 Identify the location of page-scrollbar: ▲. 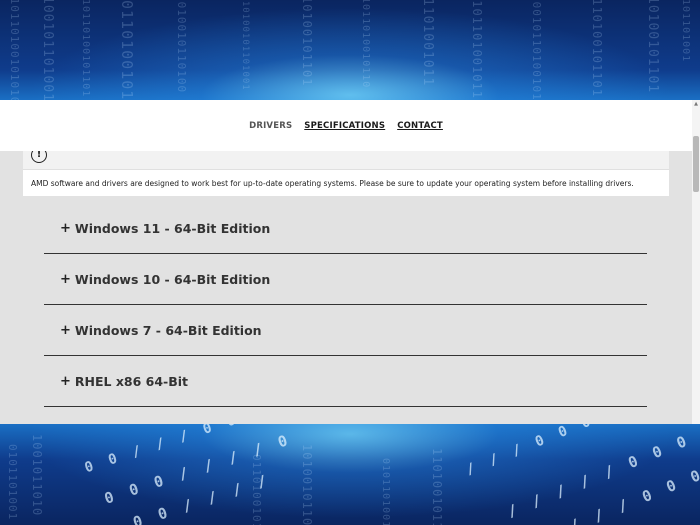
(696, 262).